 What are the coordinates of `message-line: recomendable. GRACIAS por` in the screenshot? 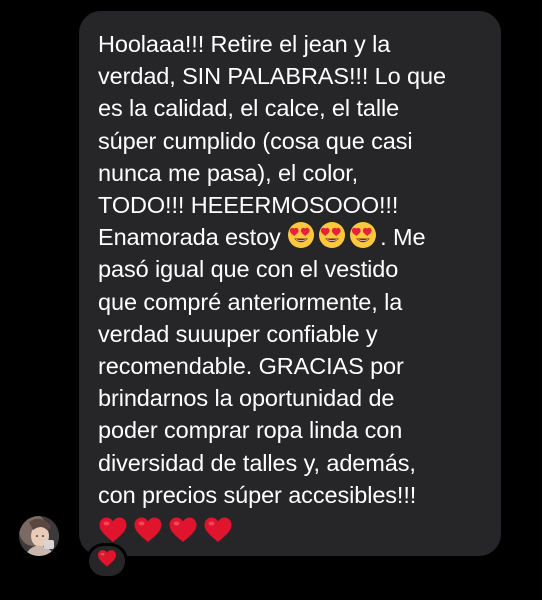 It's located at (251, 366).